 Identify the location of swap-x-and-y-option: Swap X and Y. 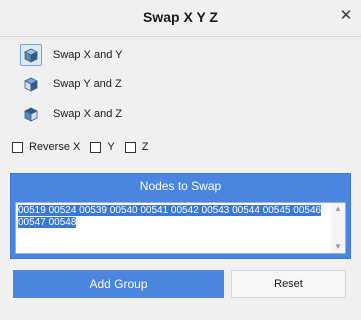
(71, 55).